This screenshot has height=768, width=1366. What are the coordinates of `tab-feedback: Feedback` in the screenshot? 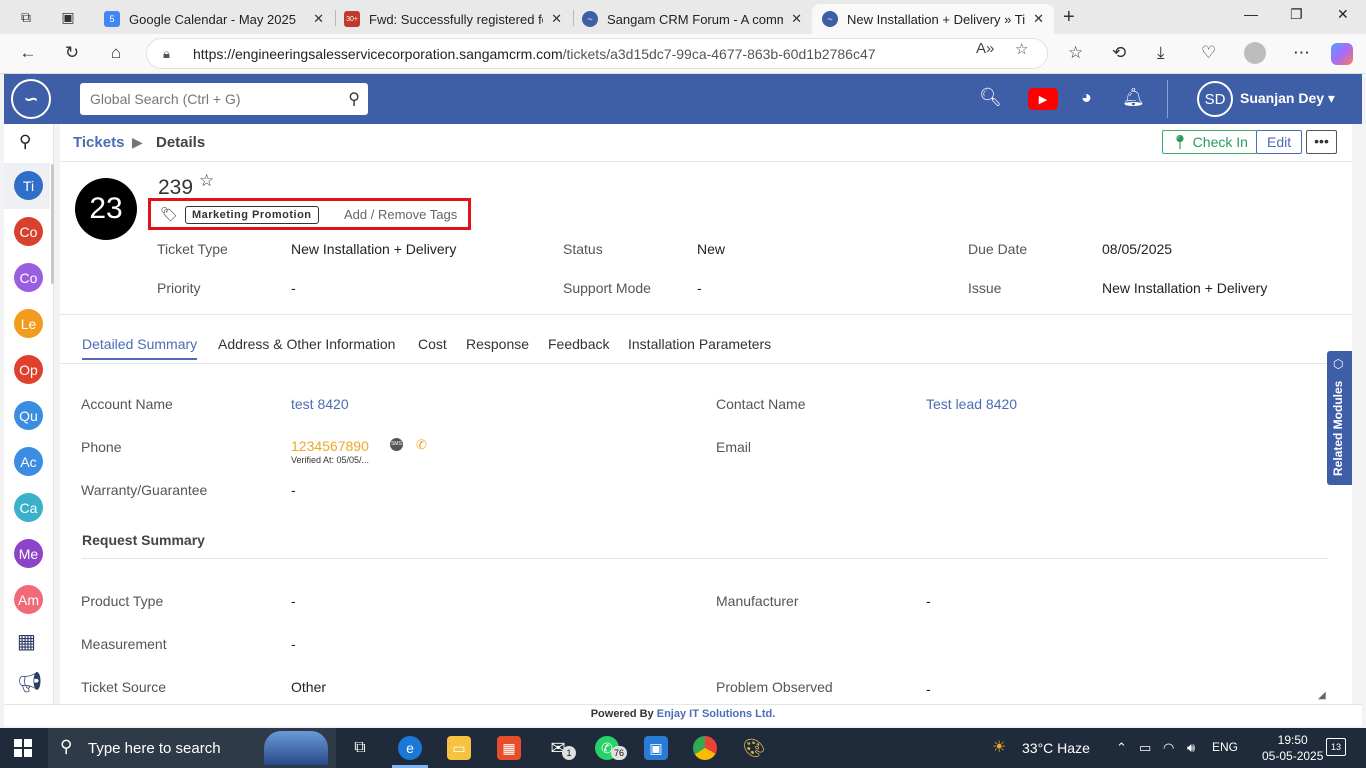 It's located at (578, 344).